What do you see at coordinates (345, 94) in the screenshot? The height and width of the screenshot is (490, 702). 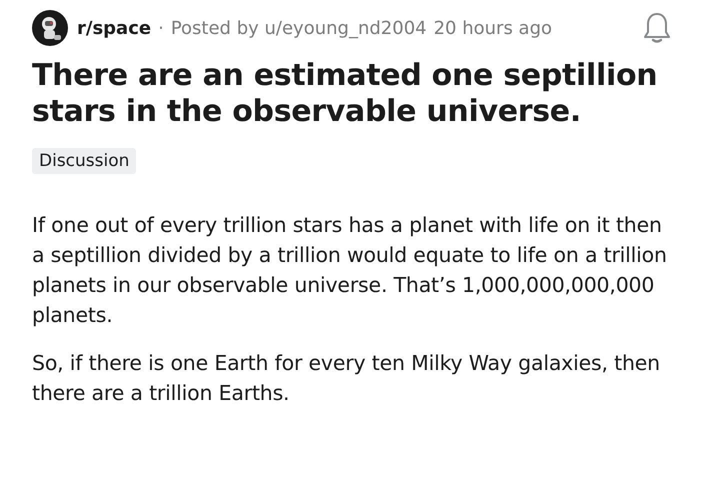 I see `post-title: There are an estimated one septillion stars in the observable universe.` at bounding box center [345, 94].